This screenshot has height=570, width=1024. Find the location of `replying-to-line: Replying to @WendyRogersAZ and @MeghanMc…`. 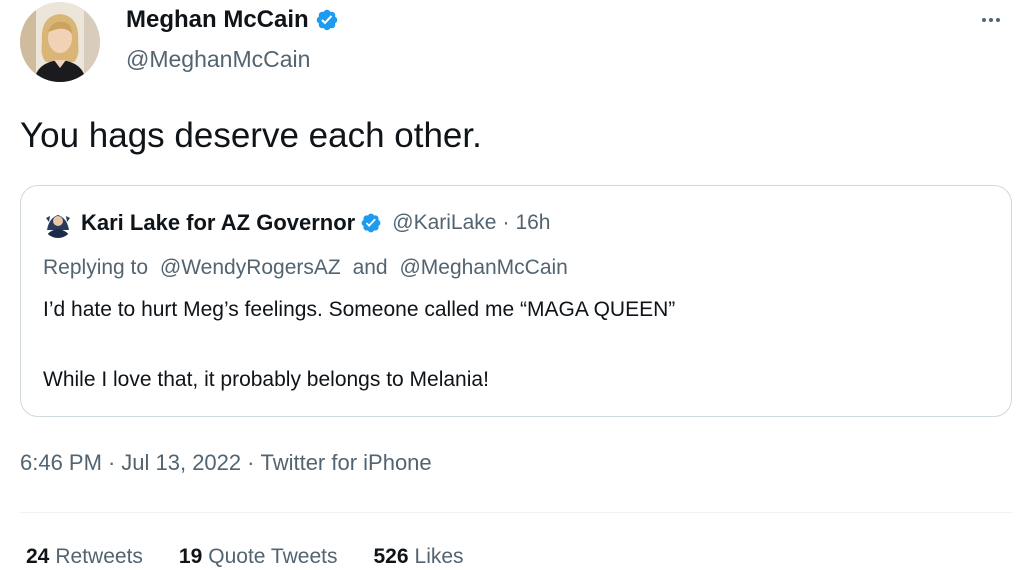

replying-to-line: Replying to @WendyRogersAZ and @MeghanMc… is located at coordinates (305, 268).